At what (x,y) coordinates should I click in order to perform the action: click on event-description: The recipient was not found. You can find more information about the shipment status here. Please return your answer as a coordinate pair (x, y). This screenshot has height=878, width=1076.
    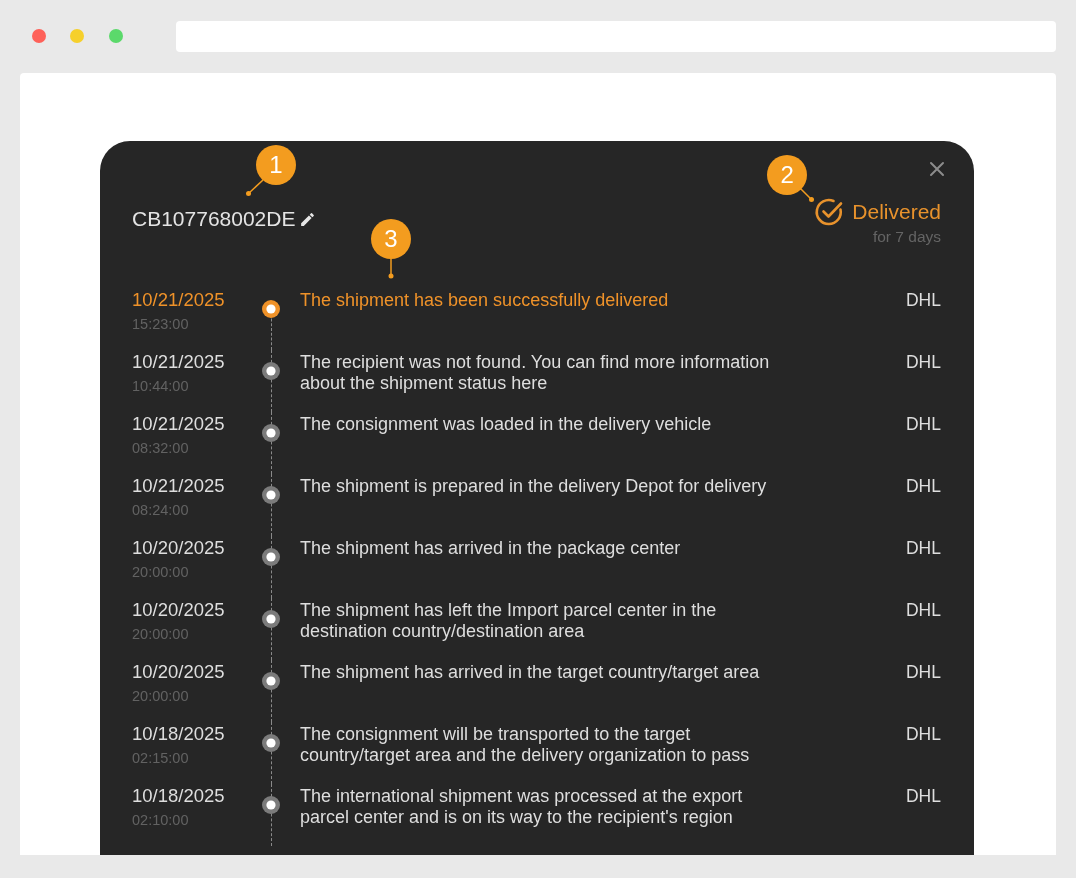
    Looking at the image, I should click on (535, 372).